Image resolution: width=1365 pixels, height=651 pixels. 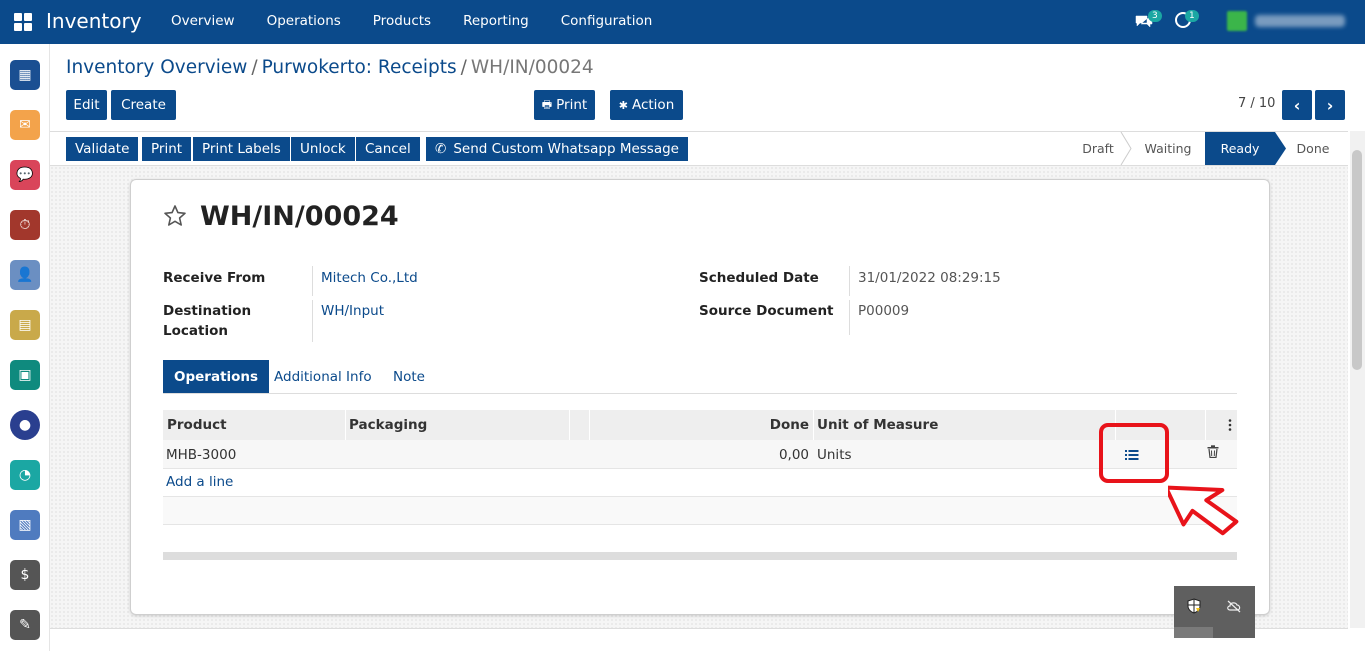 What do you see at coordinates (1357, 260) in the screenshot?
I see `page-scrollbar-thumb` at bounding box center [1357, 260].